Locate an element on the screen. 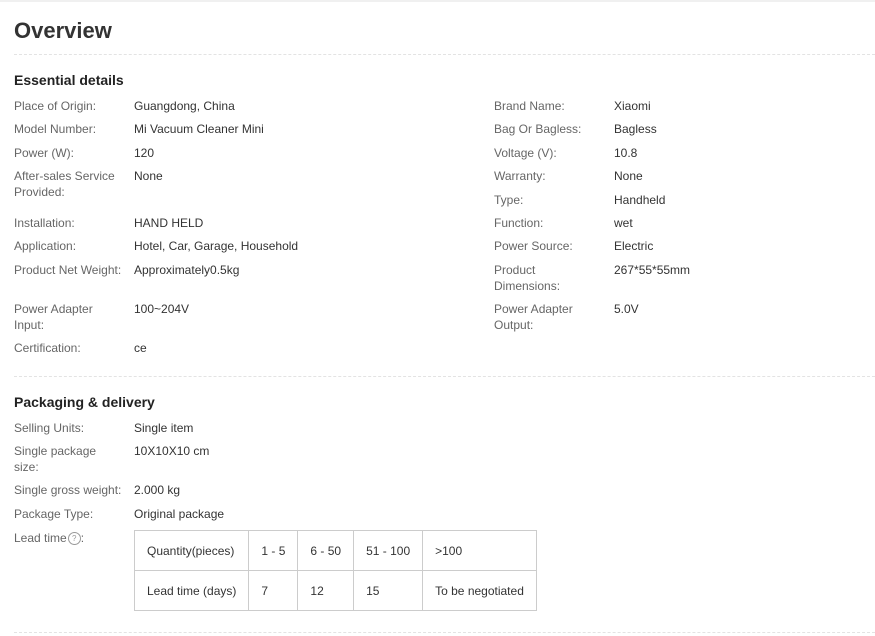  application-label: Application: is located at coordinates (45, 246).